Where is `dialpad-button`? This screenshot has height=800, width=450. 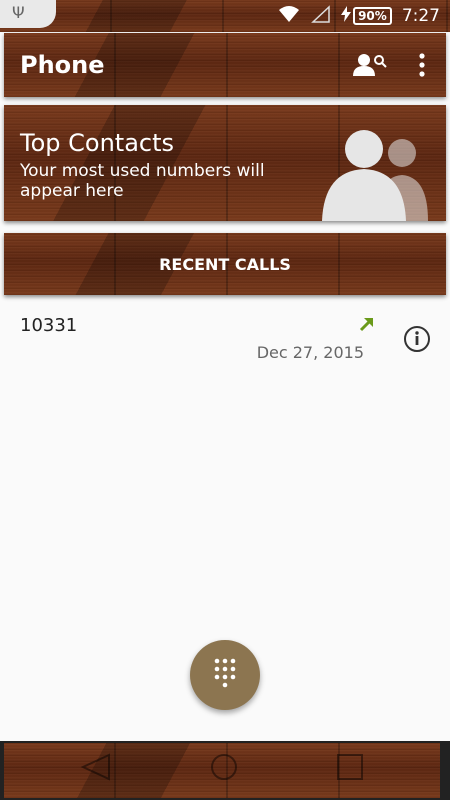 dialpad-button is located at coordinates (225, 675).